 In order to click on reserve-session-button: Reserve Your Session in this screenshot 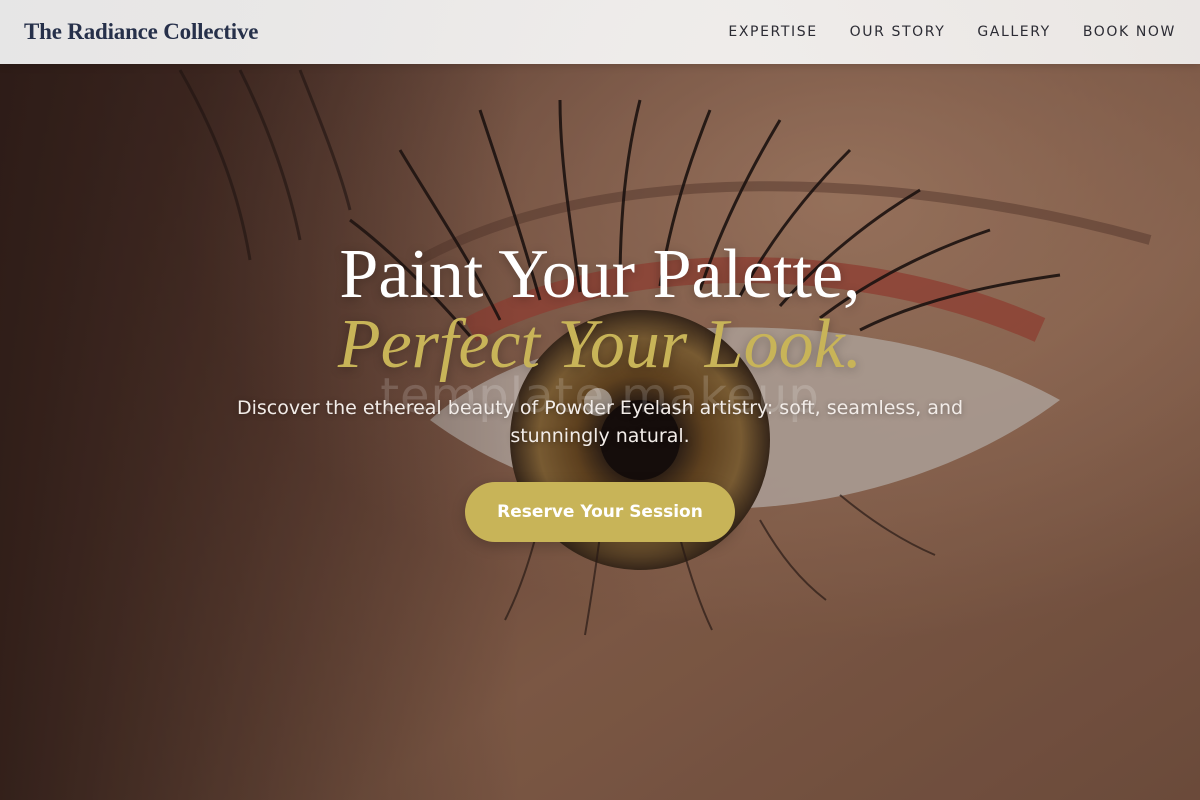, I will do `click(600, 512)`.